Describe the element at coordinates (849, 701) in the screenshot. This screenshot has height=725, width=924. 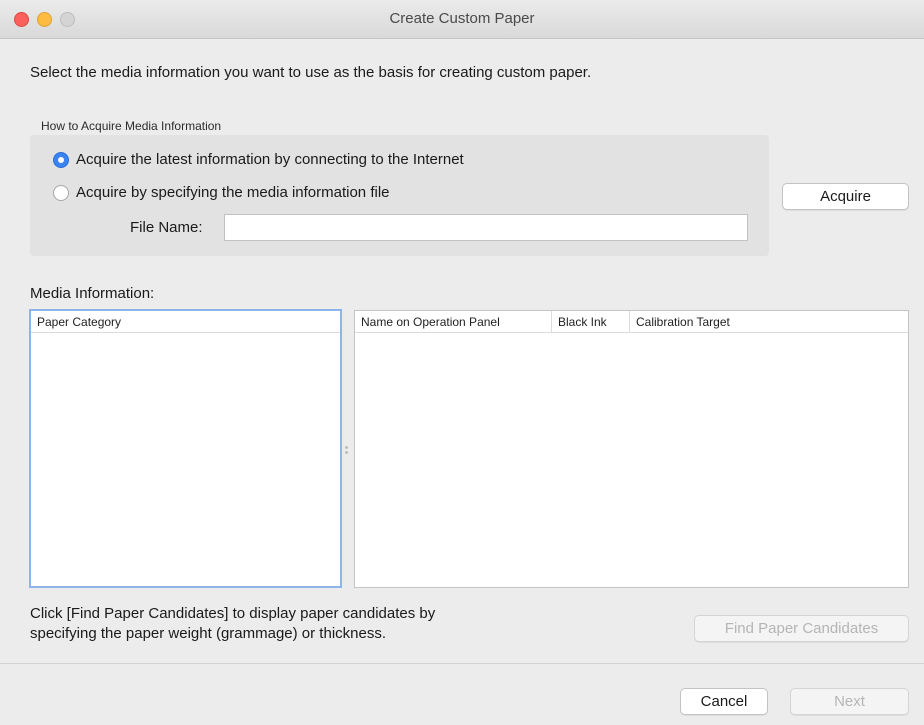
I see `next-button: Next` at that location.